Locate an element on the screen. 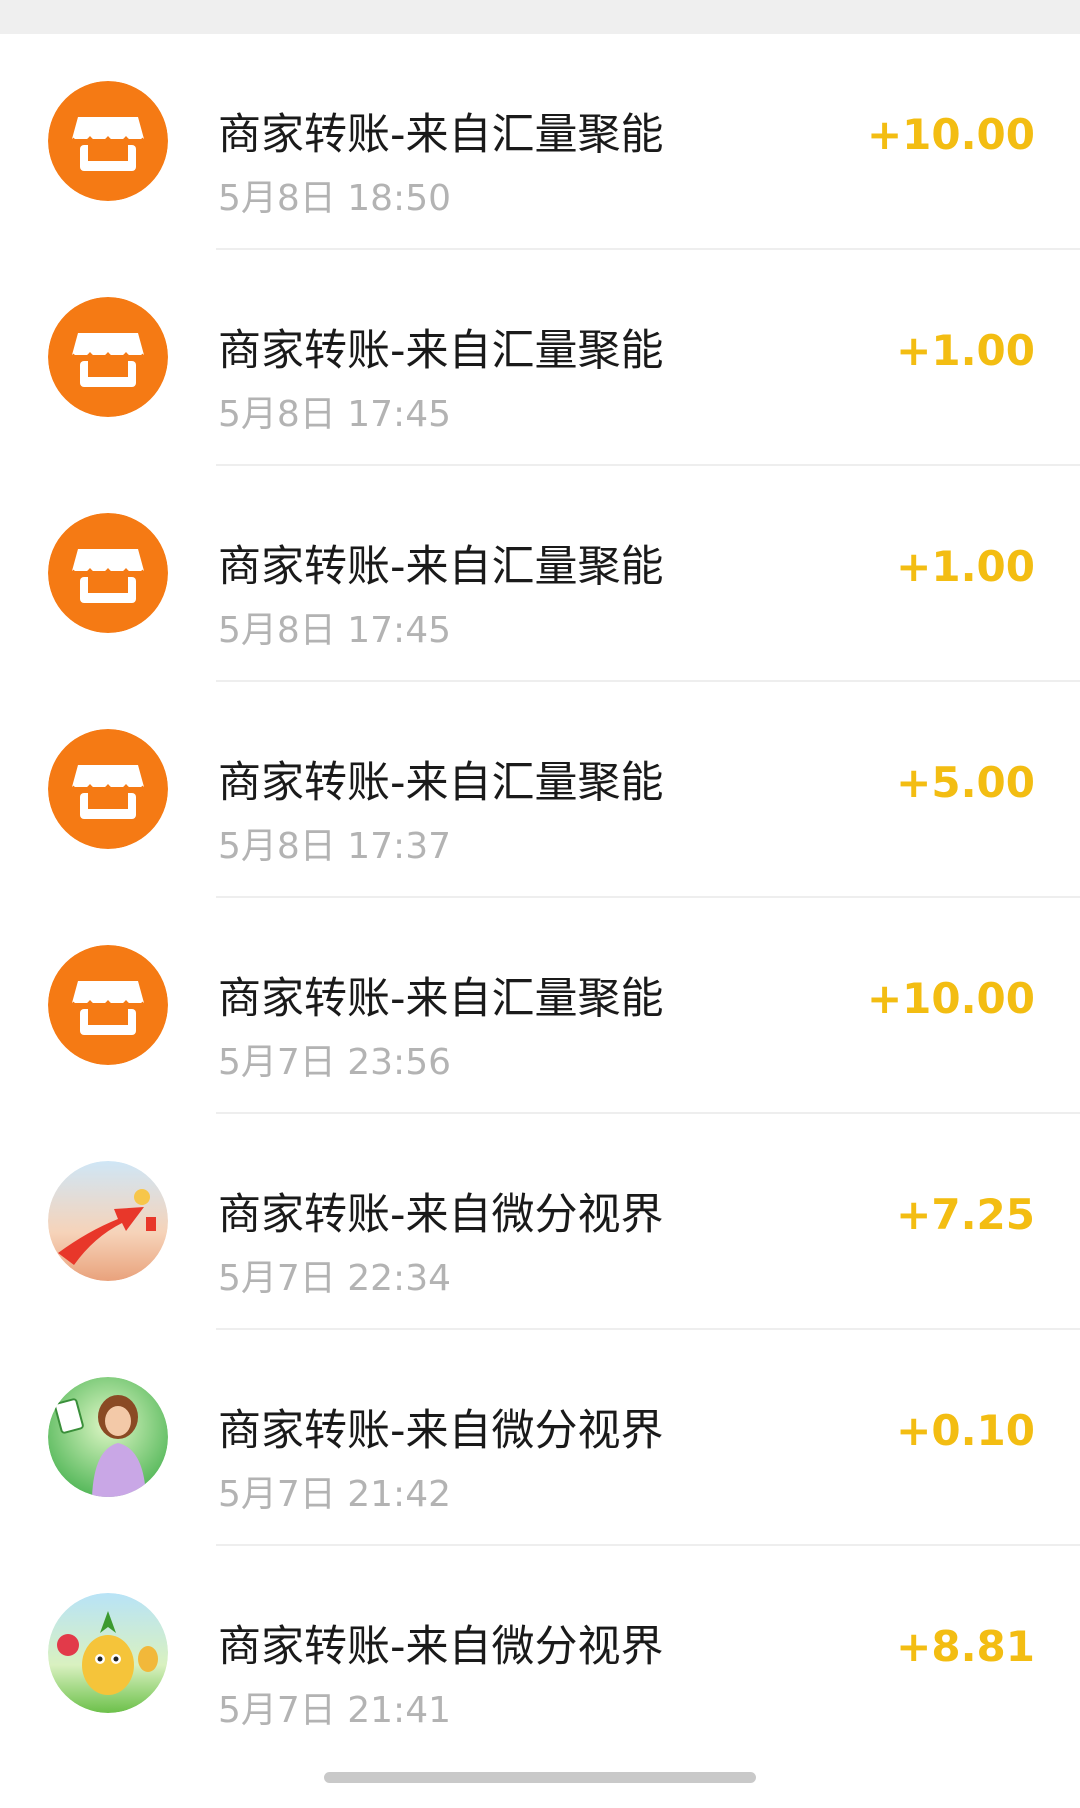 The height and width of the screenshot is (1808, 1080). top-status-strip is located at coordinates (540, 17).